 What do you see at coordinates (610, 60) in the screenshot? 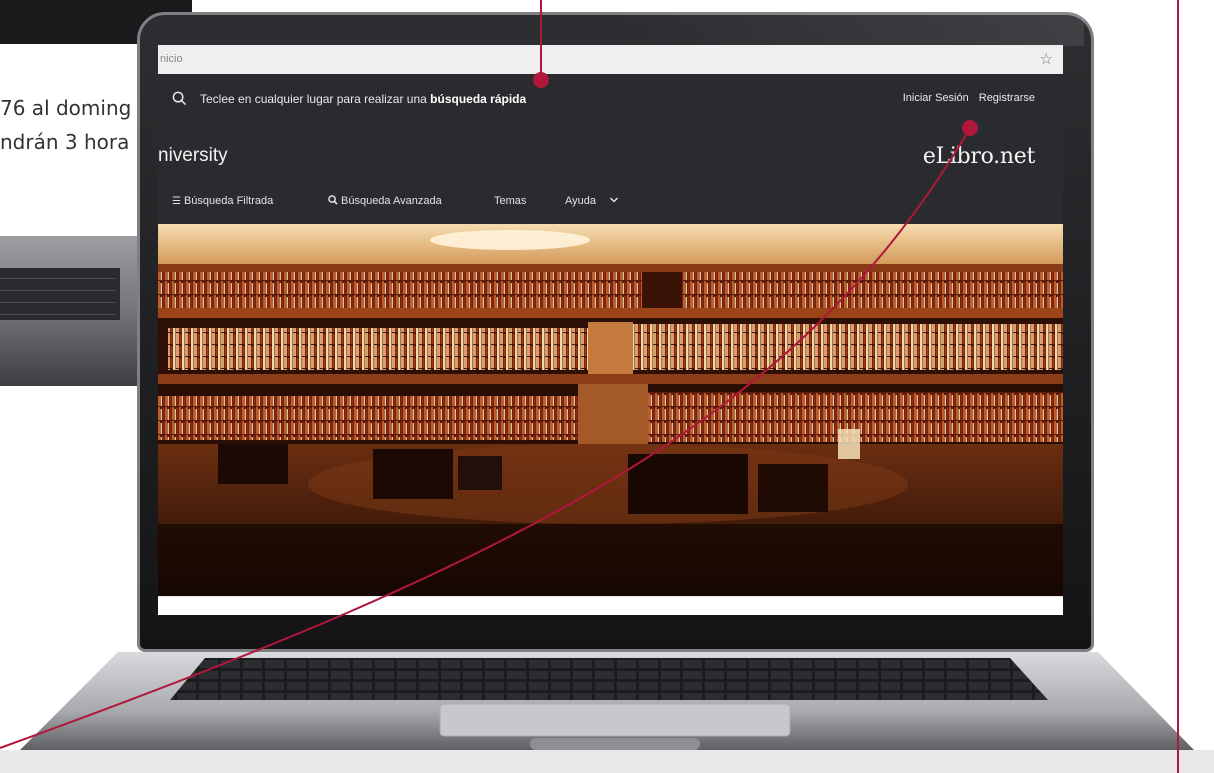
I see `browser-address-bar: nicio ☆` at bounding box center [610, 60].